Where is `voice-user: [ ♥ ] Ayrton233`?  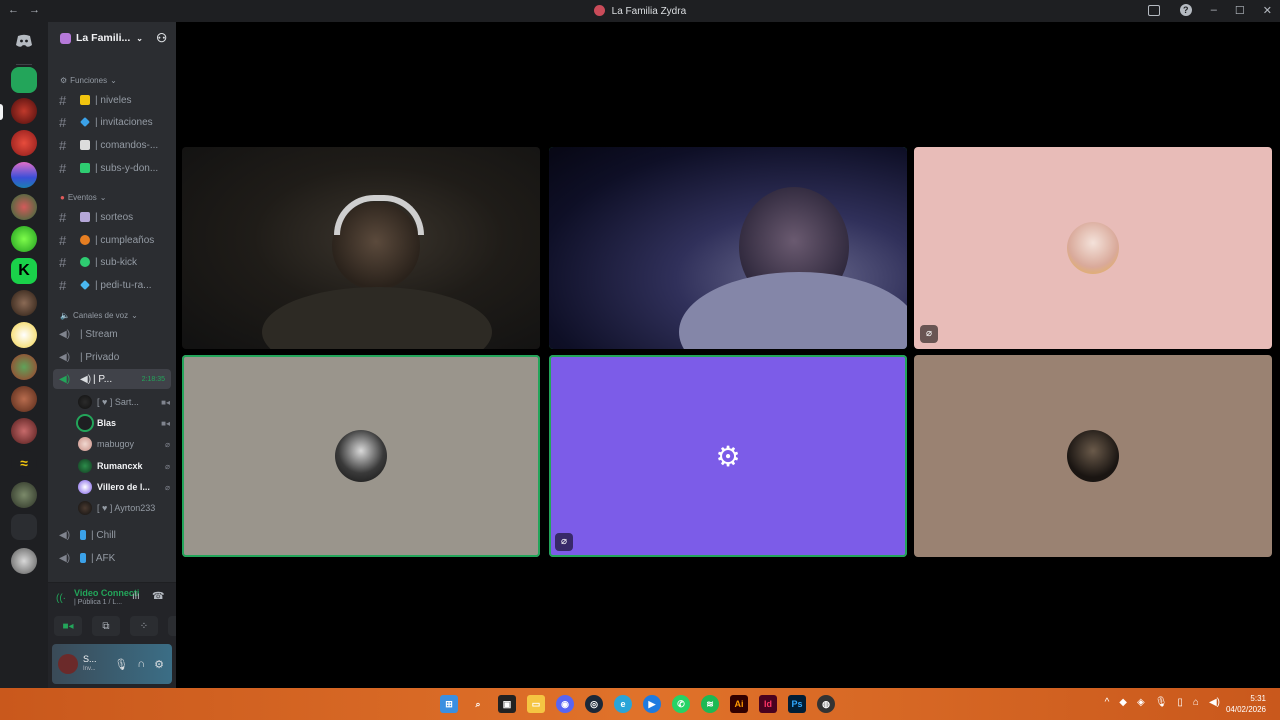 voice-user: [ ♥ ] Ayrton233 is located at coordinates (124, 508).